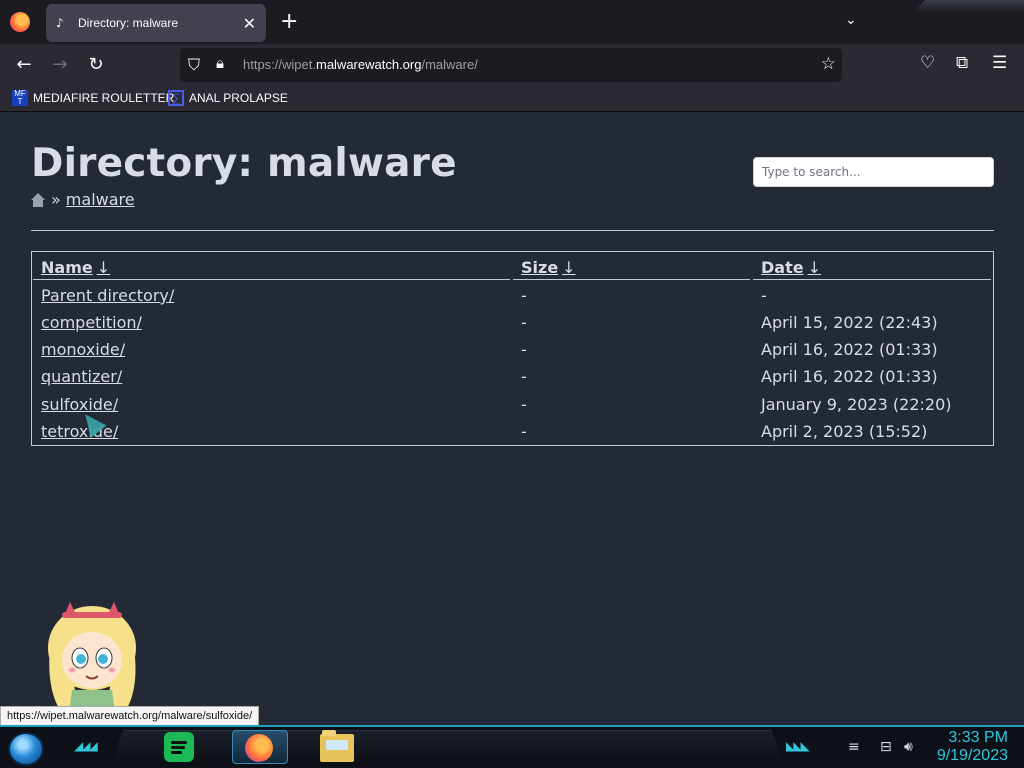 The height and width of the screenshot is (768, 1024). What do you see at coordinates (337, 746) in the screenshot?
I see `file-explorer-icon` at bounding box center [337, 746].